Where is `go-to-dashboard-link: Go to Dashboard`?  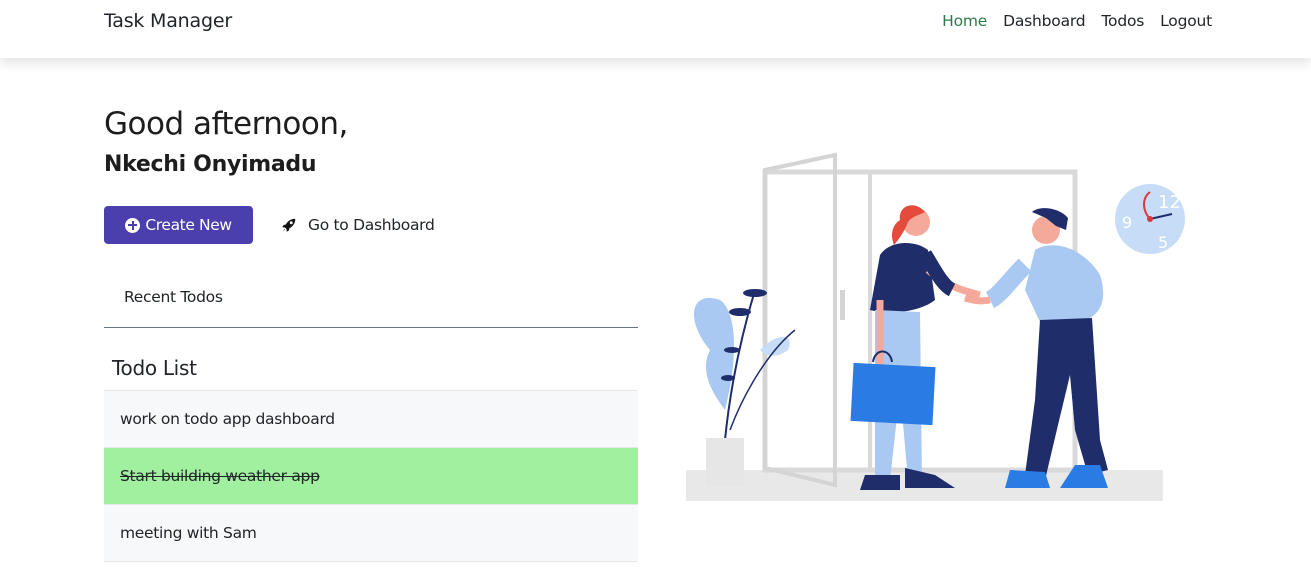 go-to-dashboard-link: Go to Dashboard is located at coordinates (357, 225).